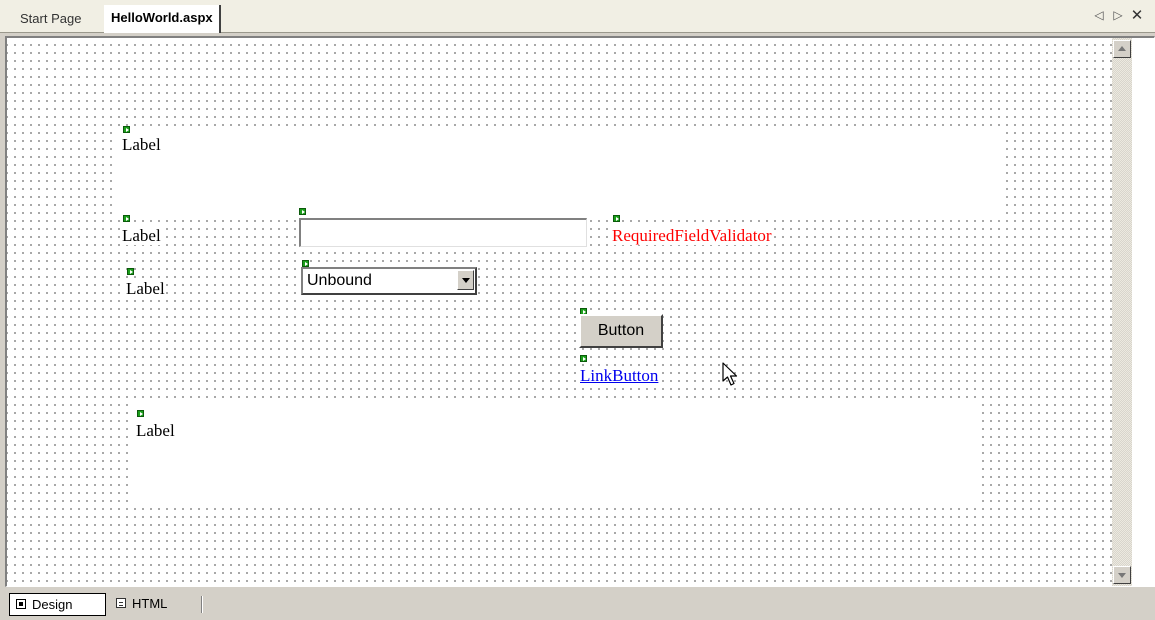 The height and width of the screenshot is (620, 1155). Describe the element at coordinates (1122, 575) in the screenshot. I see `scroll-down-icon` at that location.